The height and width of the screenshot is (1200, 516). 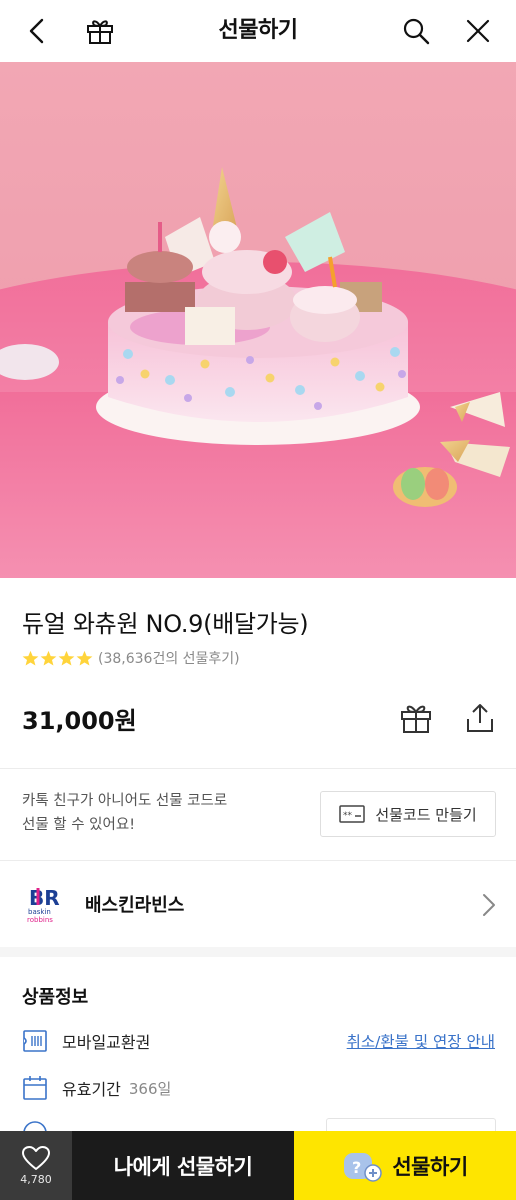 I want to click on brand-row: BR baskin robbins 배스킨라빈스, so click(x=258, y=904).